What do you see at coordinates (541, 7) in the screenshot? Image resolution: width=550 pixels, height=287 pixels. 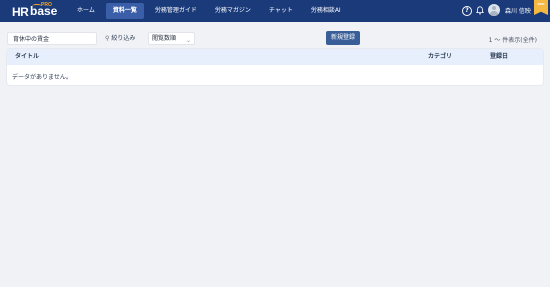 I see `plan-badge: PRO` at bounding box center [541, 7].